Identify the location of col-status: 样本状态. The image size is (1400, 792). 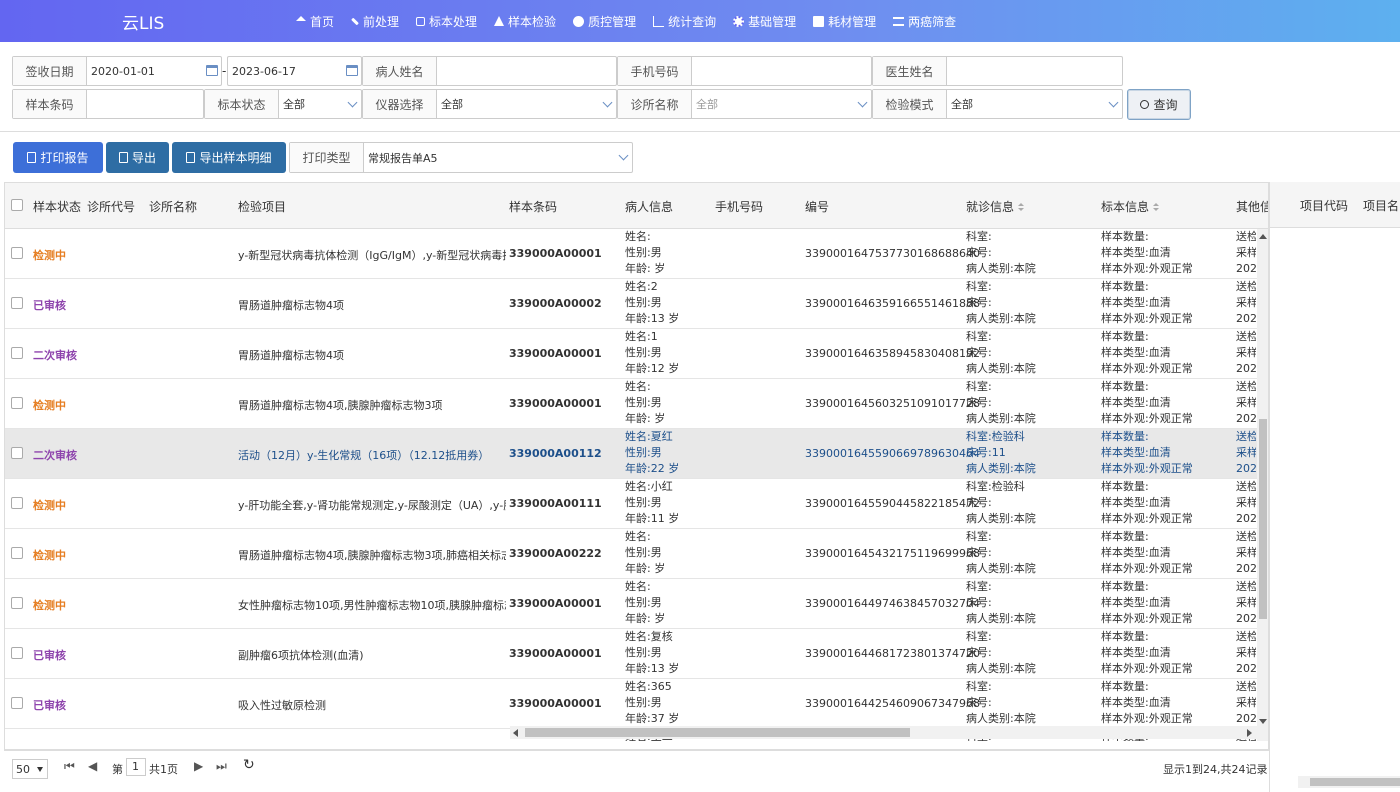
(57, 206).